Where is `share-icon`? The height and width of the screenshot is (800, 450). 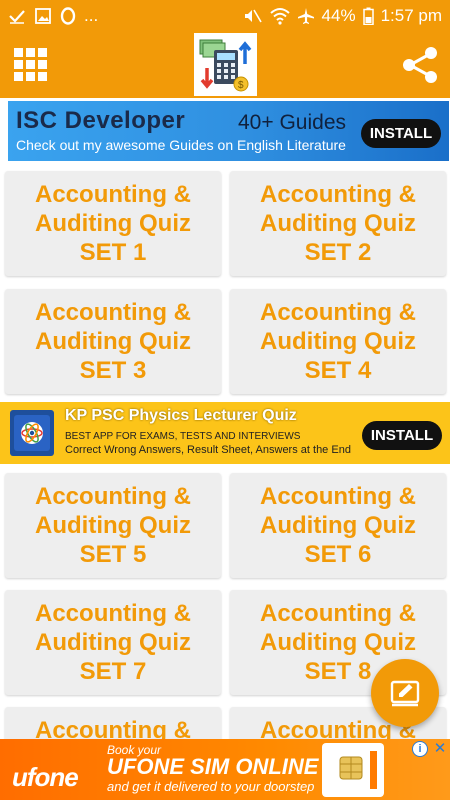 share-icon is located at coordinates (420, 65).